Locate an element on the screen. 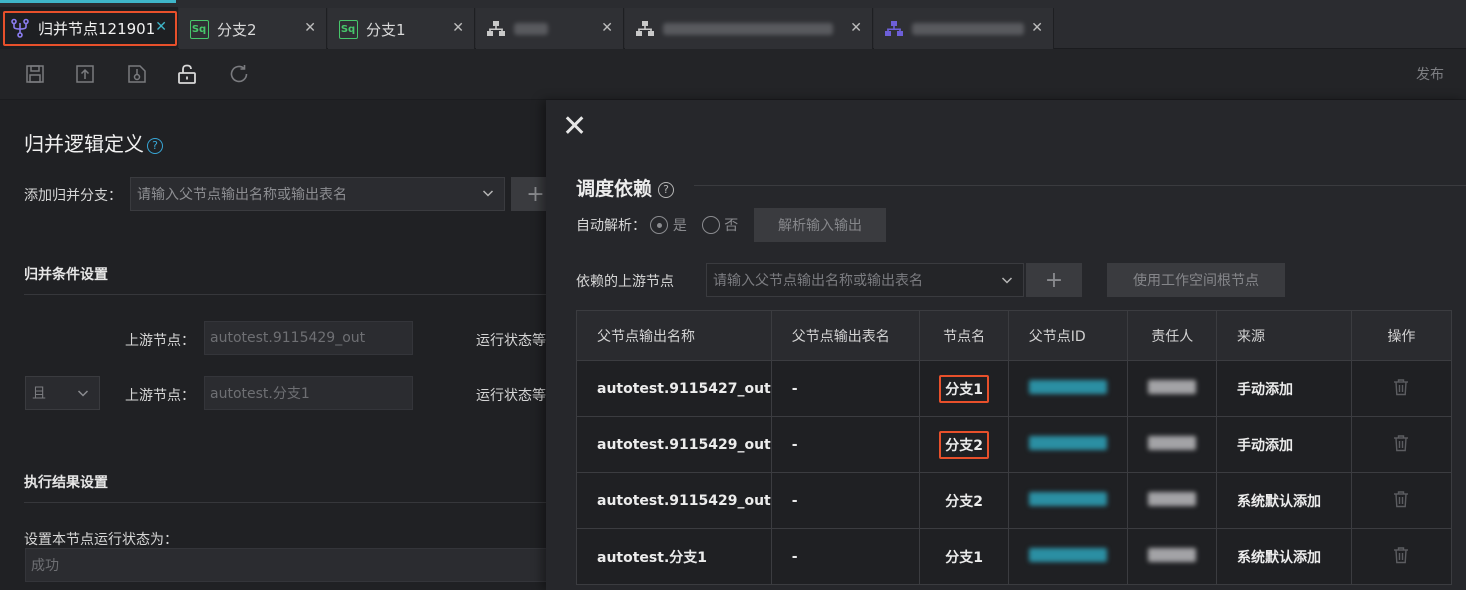 This screenshot has width=1466, height=590. tab-branch-2: Sq 分支2 ✕ is located at coordinates (253, 29).